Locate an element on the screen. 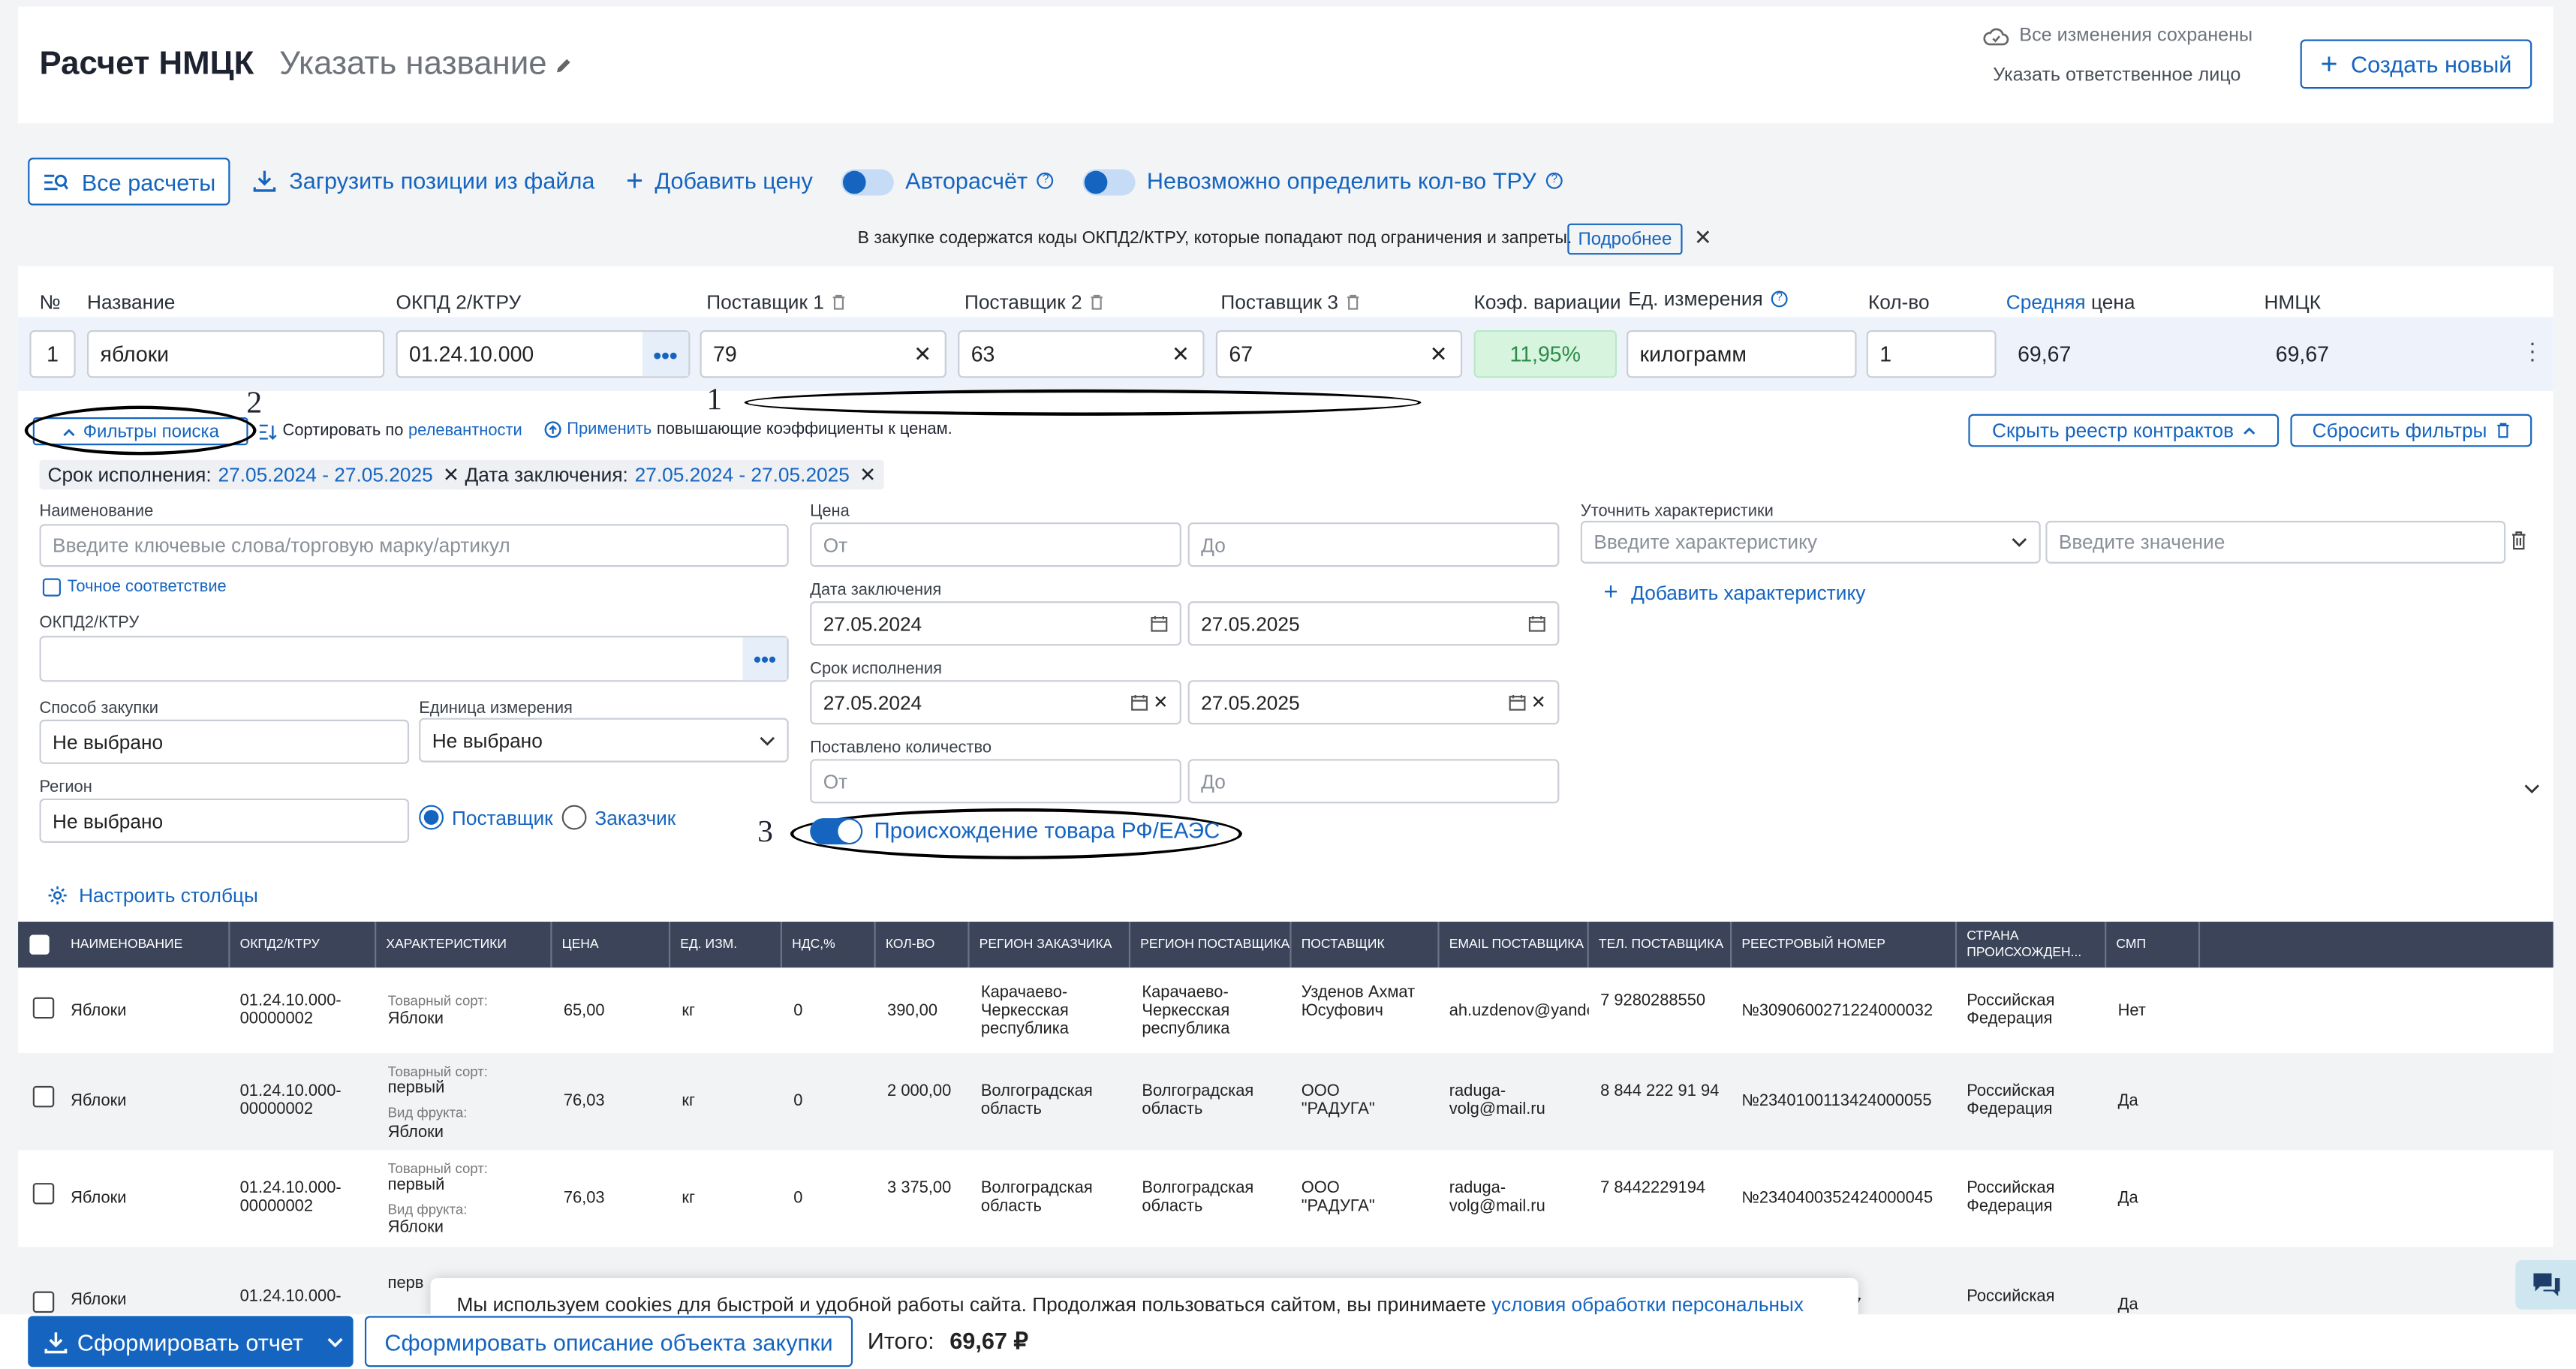 The height and width of the screenshot is (1369, 2576). cannot-determine-toggle is located at coordinates (1109, 182).